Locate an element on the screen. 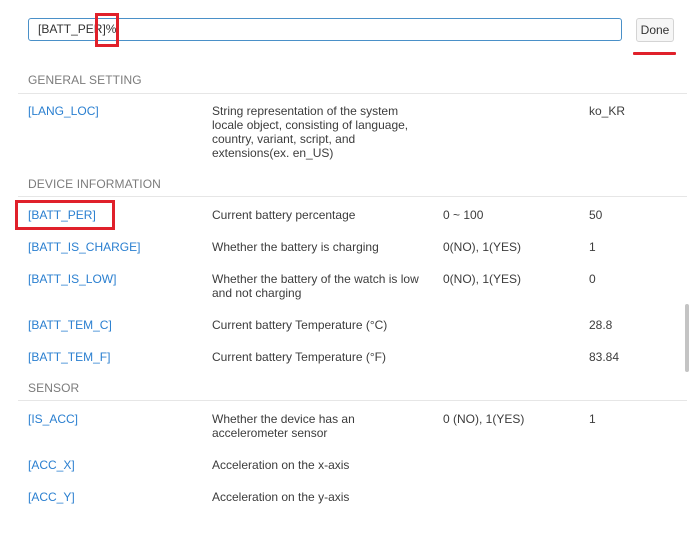  tag-description: Current battery Temperature (°C) is located at coordinates (300, 325).